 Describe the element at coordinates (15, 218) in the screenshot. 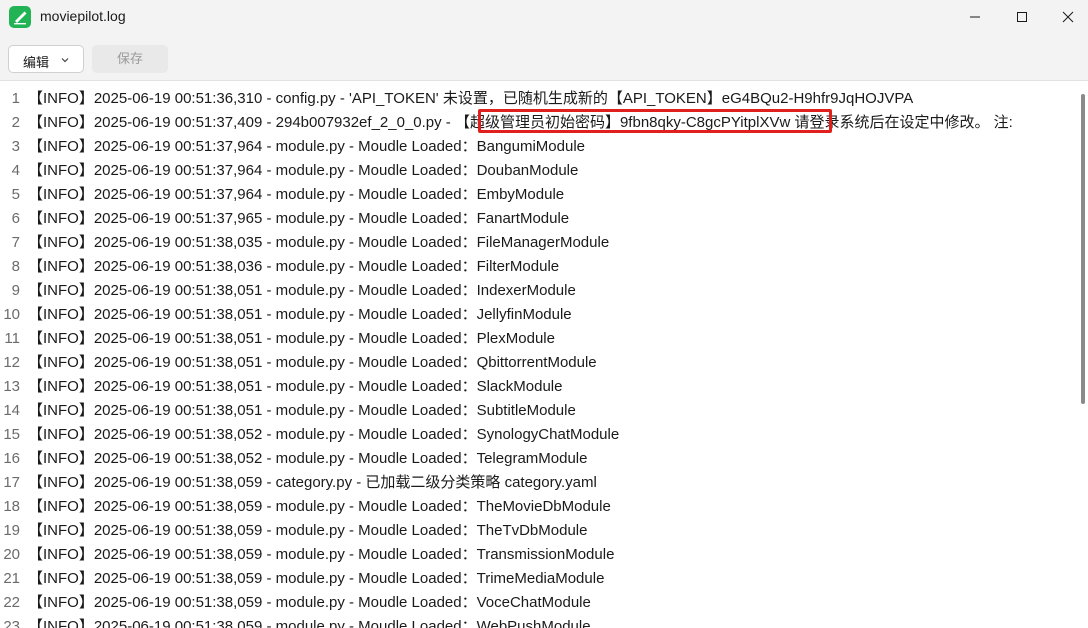

I see `line-number: 6` at that location.